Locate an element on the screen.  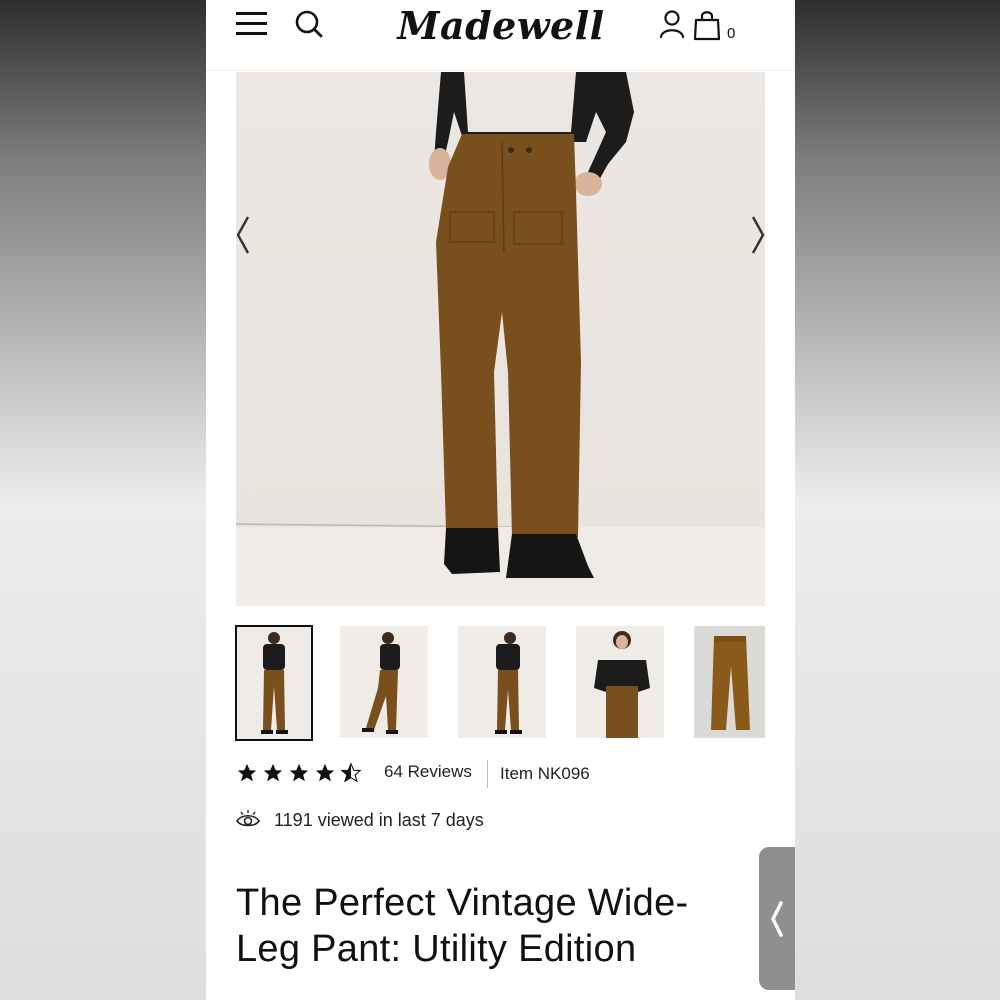
star-rating is located at coordinates (299, 773).